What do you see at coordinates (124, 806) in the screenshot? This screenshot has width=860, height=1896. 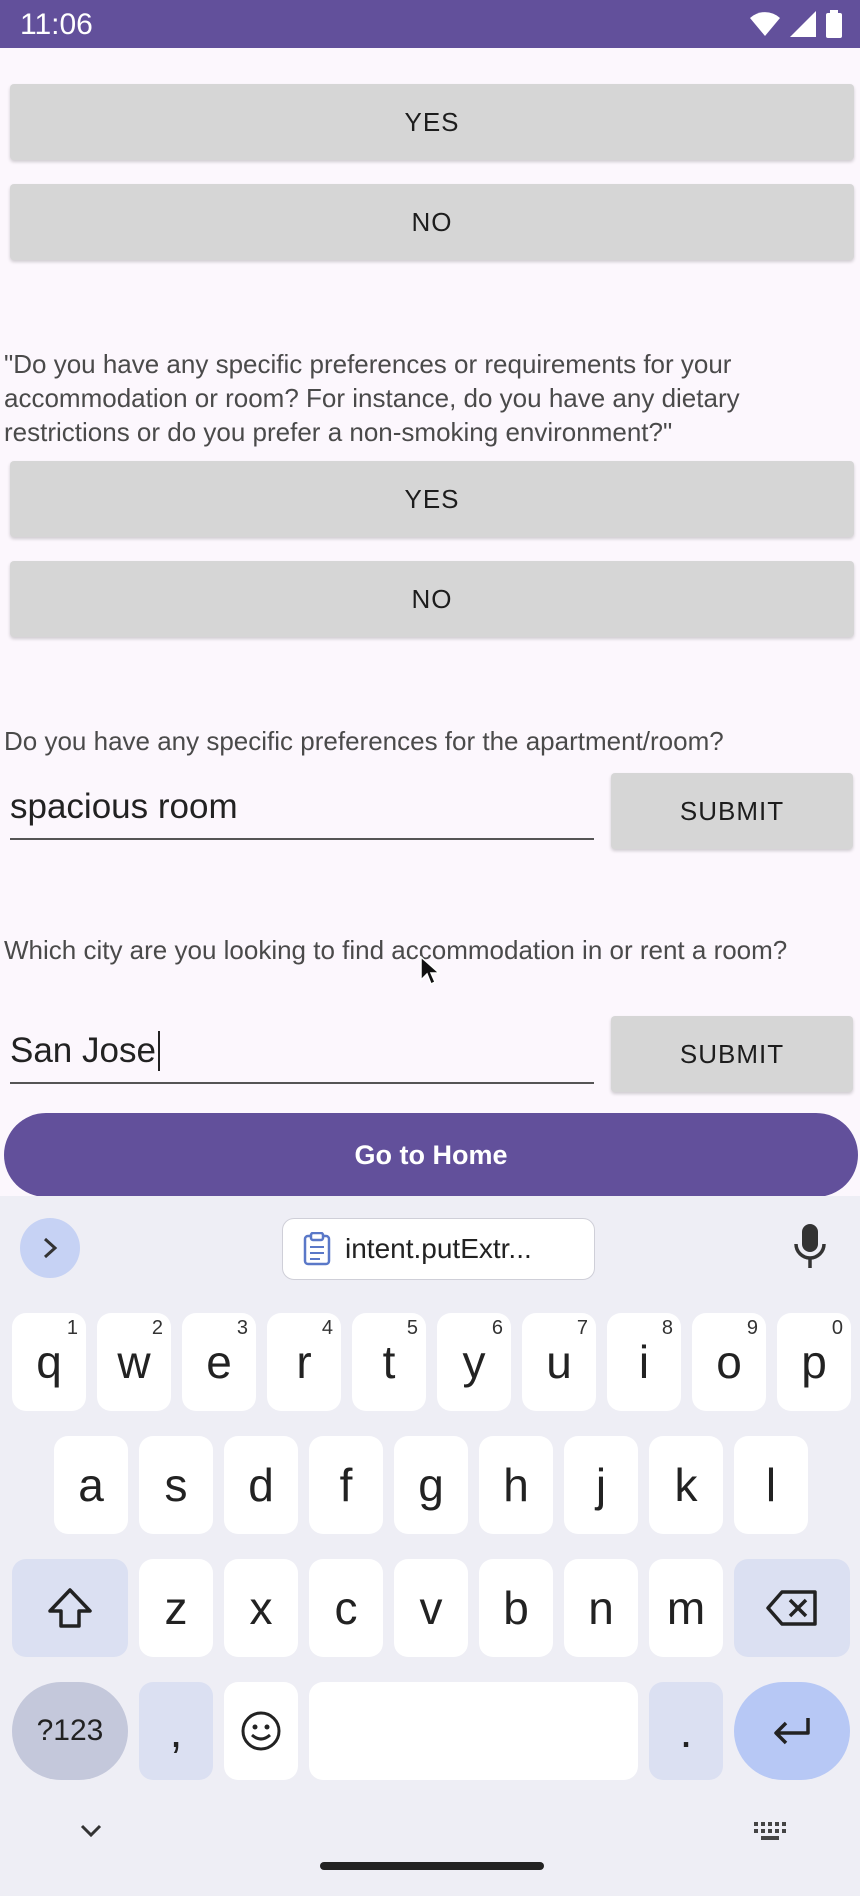 I see `apartment-preference-value: spacious room` at bounding box center [124, 806].